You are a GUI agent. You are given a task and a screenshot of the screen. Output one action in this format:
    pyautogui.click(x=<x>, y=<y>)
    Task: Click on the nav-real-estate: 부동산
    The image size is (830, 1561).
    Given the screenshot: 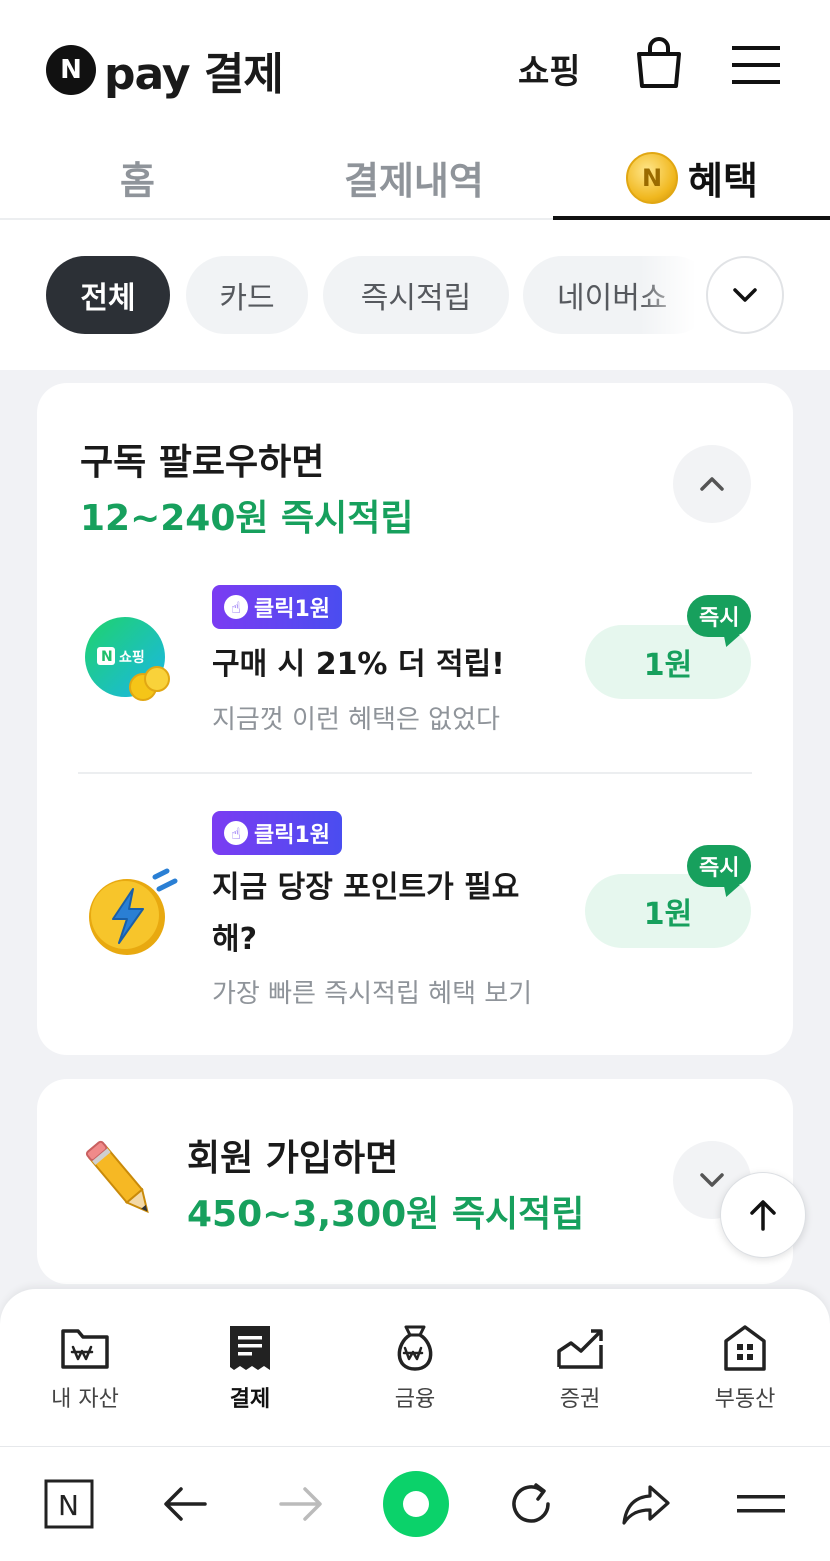 What is the action you would take?
    pyautogui.click(x=745, y=1367)
    